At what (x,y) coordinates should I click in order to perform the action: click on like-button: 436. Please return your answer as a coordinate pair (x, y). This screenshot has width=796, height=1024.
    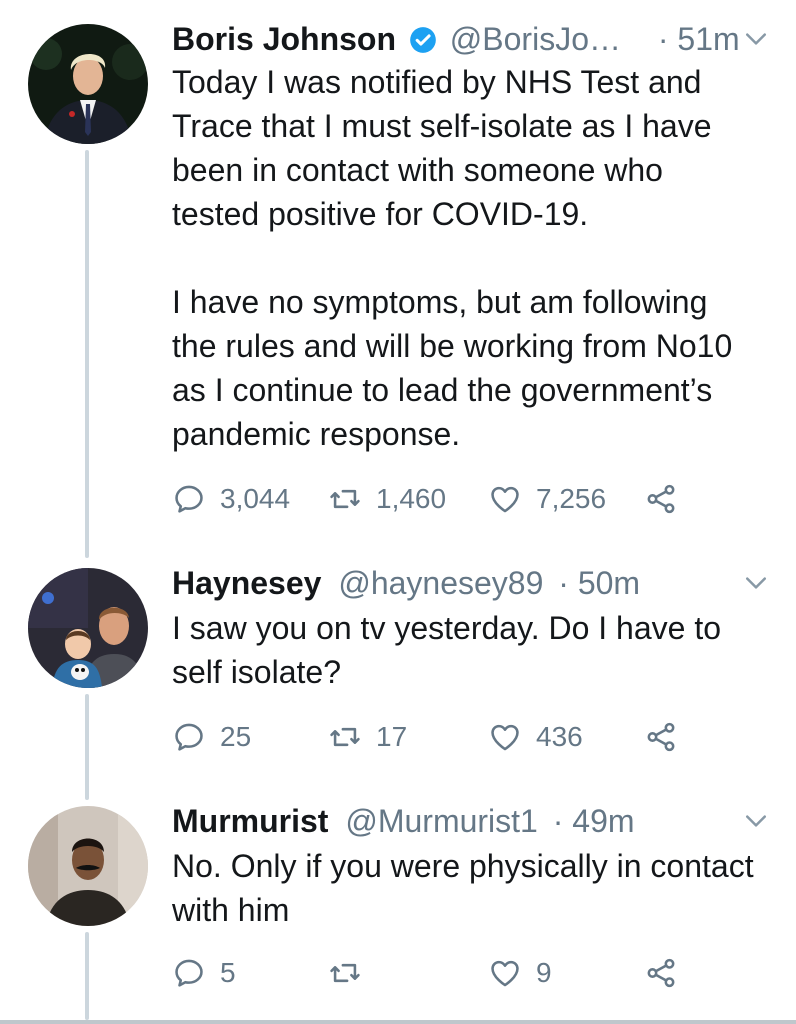
    Looking at the image, I should click on (535, 737).